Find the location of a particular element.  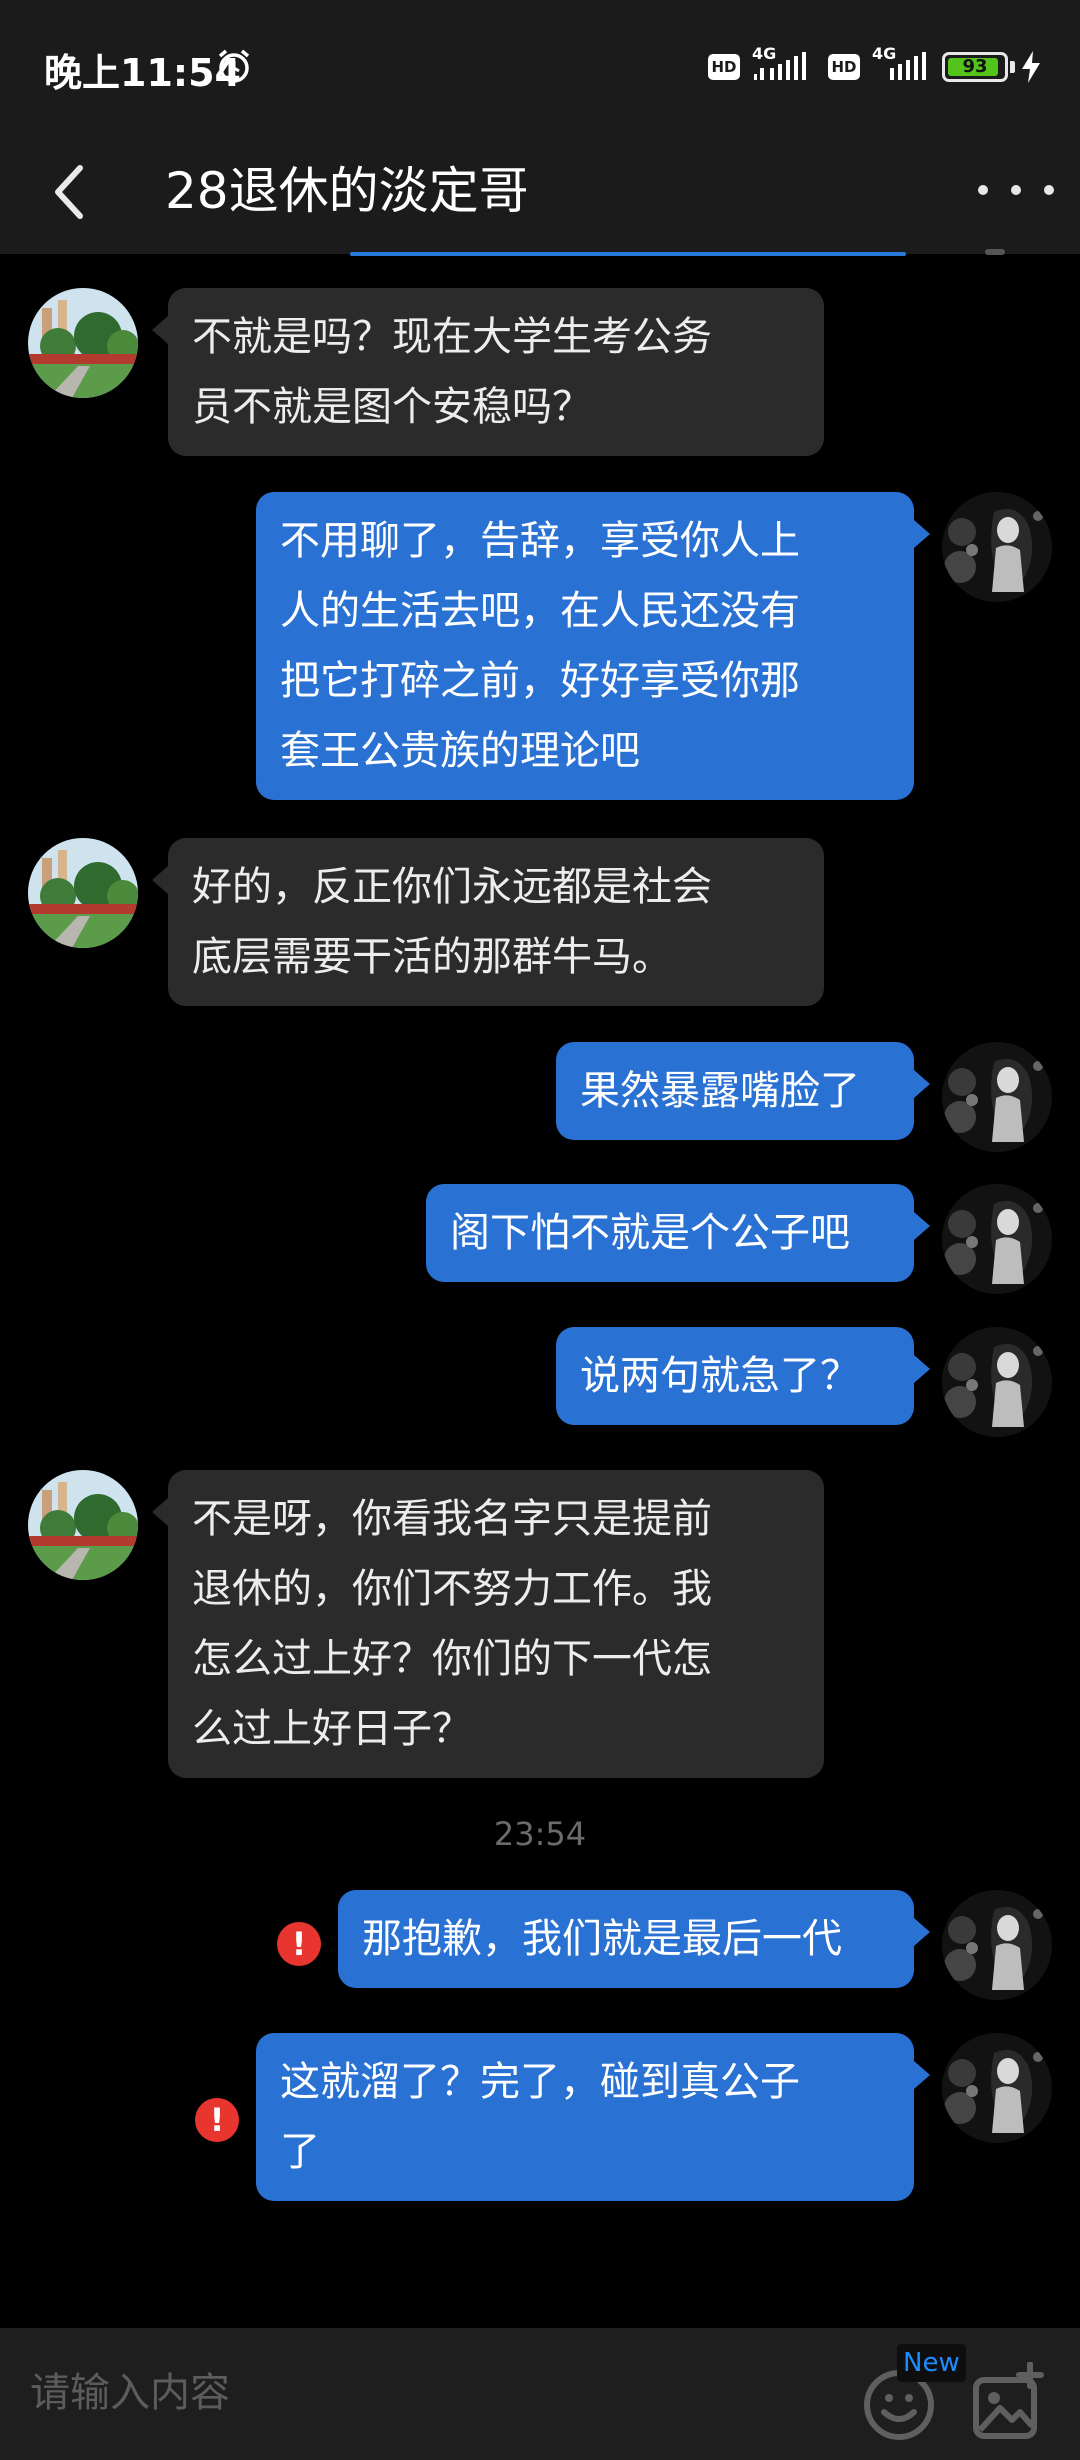

more-options-button is located at coordinates (1016, 190).